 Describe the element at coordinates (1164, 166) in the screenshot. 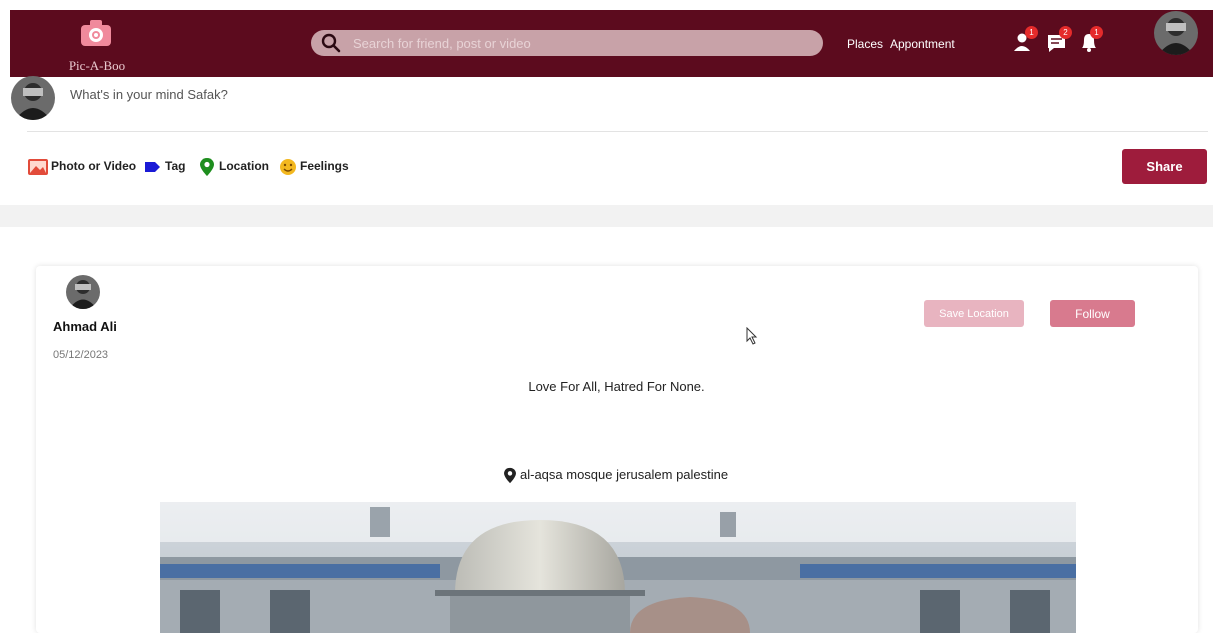

I see `share-button: Share` at that location.